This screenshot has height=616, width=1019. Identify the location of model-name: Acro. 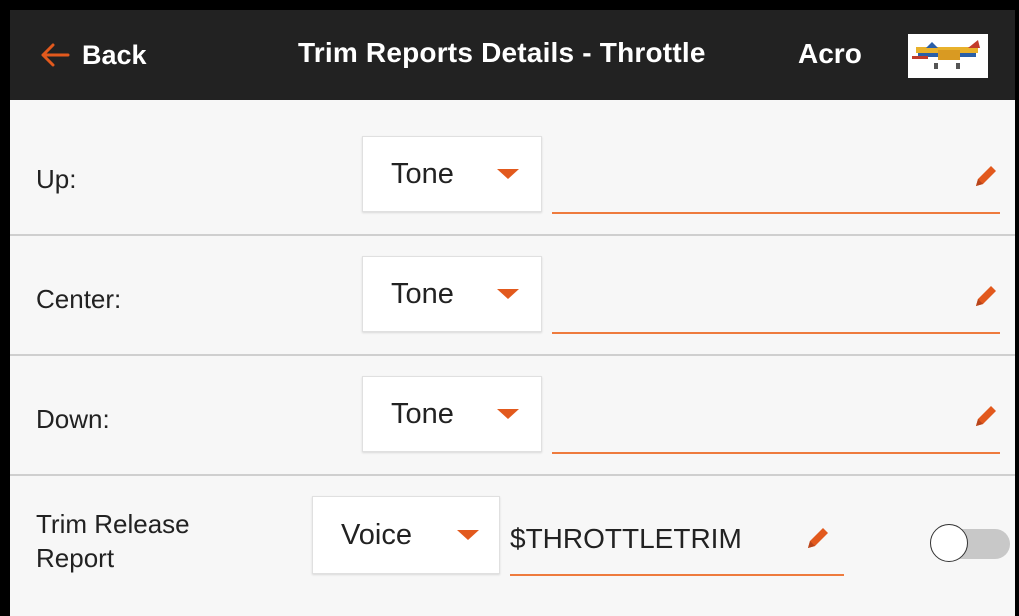
(830, 54).